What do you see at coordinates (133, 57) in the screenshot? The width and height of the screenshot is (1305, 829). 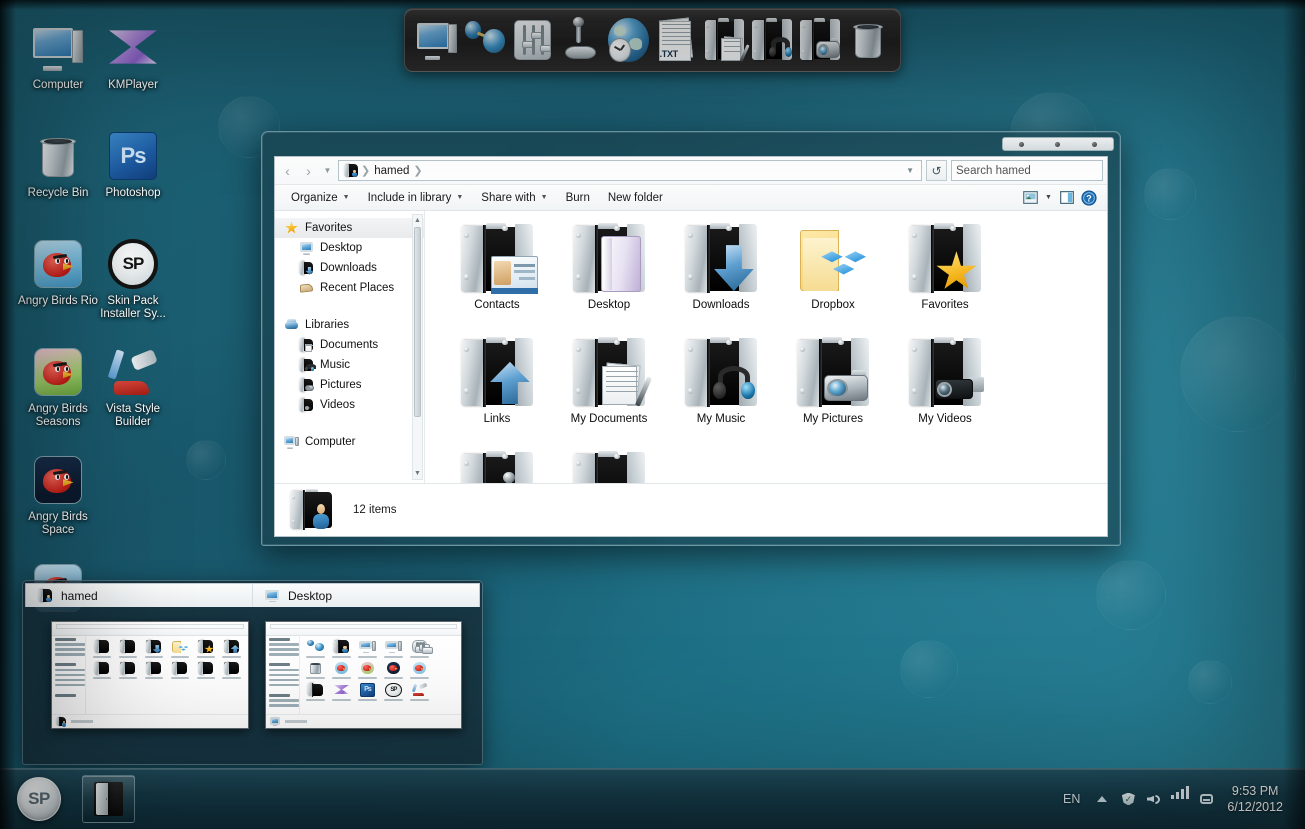 I see `desktop-icon-kmplayer: KMPlayer` at bounding box center [133, 57].